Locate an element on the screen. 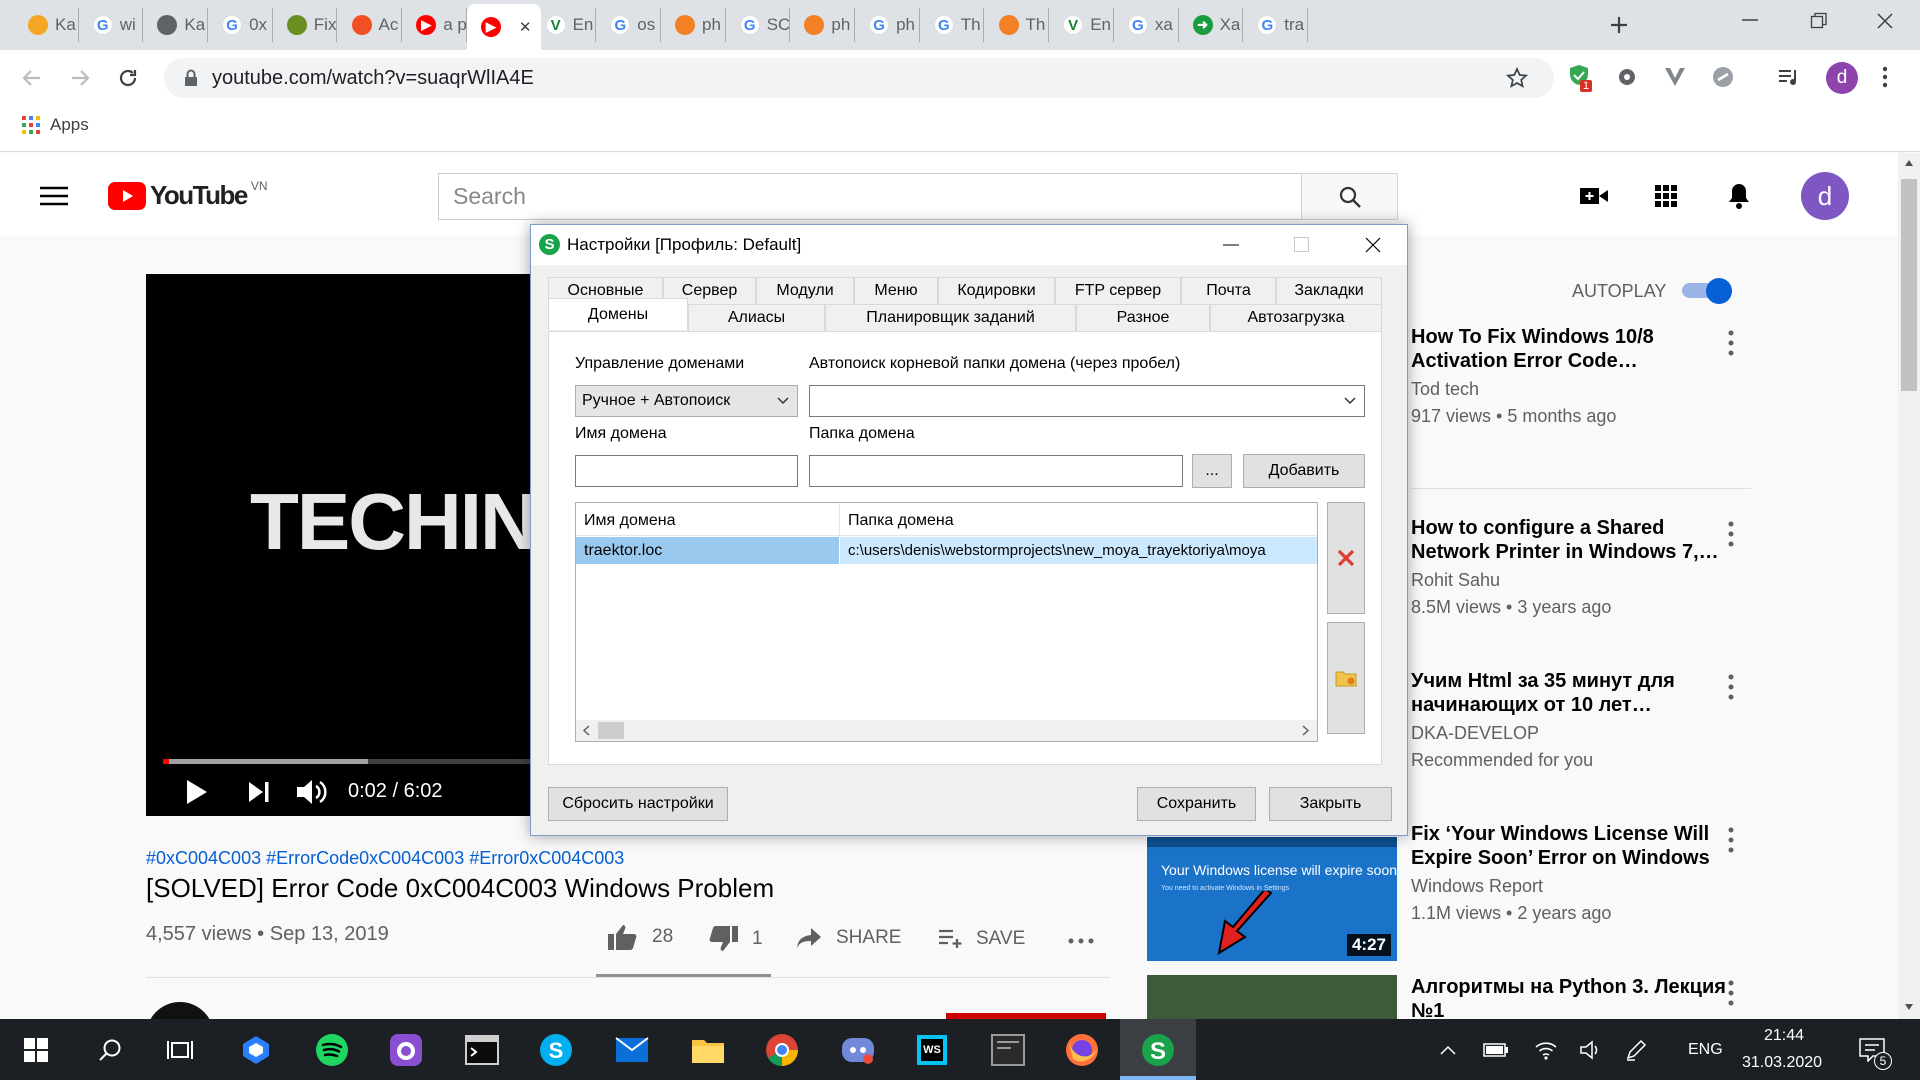 The image size is (1920, 1080). tab-domains: Домены is located at coordinates (618, 314).